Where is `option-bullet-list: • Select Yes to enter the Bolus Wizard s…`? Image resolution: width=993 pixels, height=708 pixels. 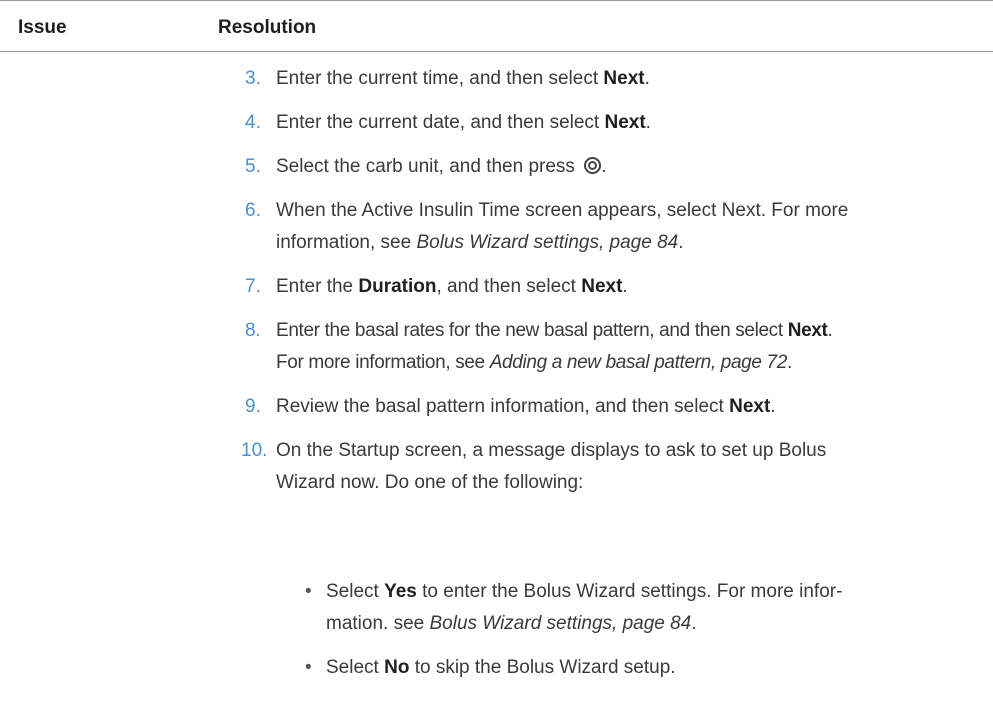 option-bullet-list: • Select Yes to enter the Bolus Wizard s… is located at coordinates (645, 630).